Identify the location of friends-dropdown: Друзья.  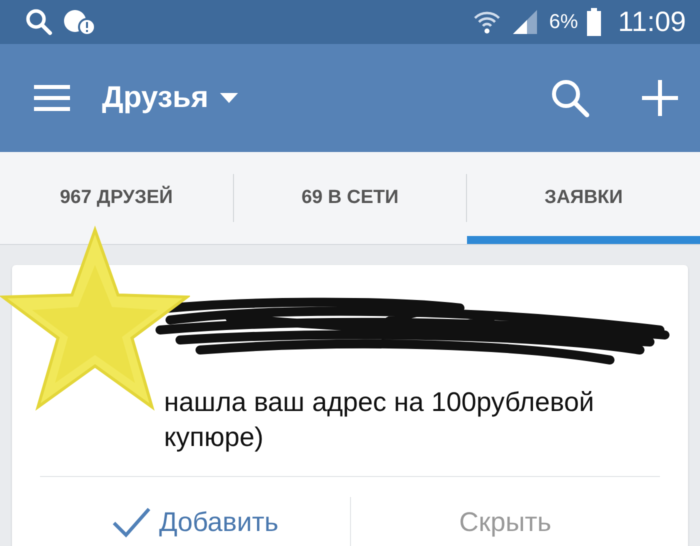
(170, 98).